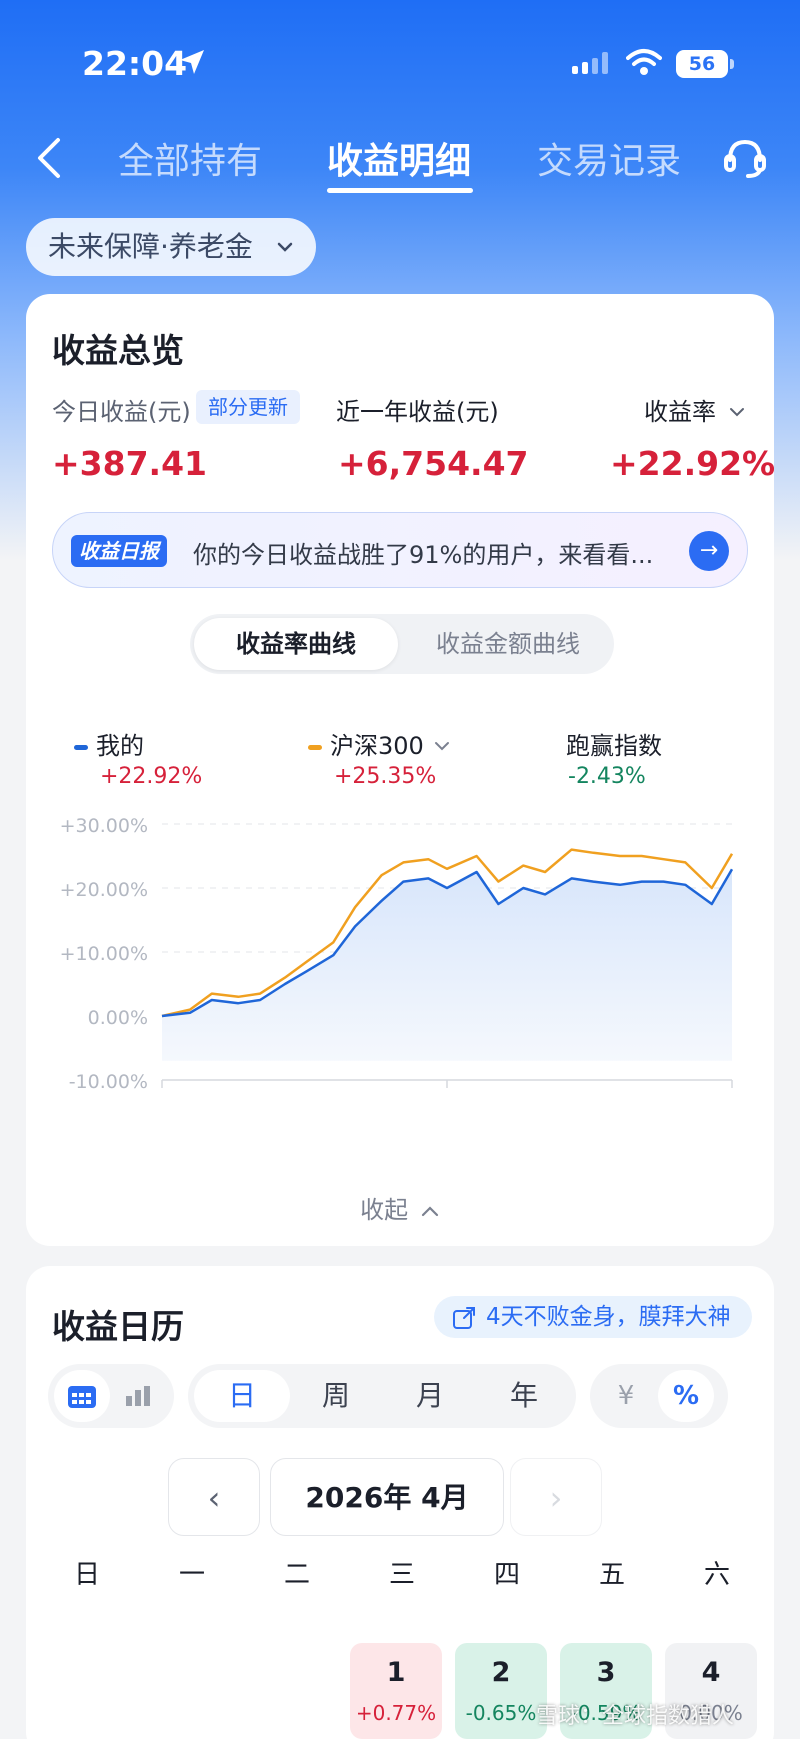 Image resolution: width=800 pixels, height=1739 pixels. I want to click on period-week: 周, so click(336, 1396).